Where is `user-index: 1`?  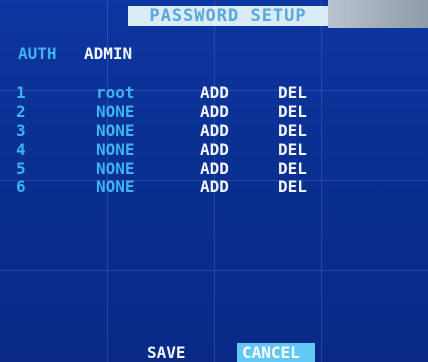 user-index: 1 is located at coordinates (21, 92).